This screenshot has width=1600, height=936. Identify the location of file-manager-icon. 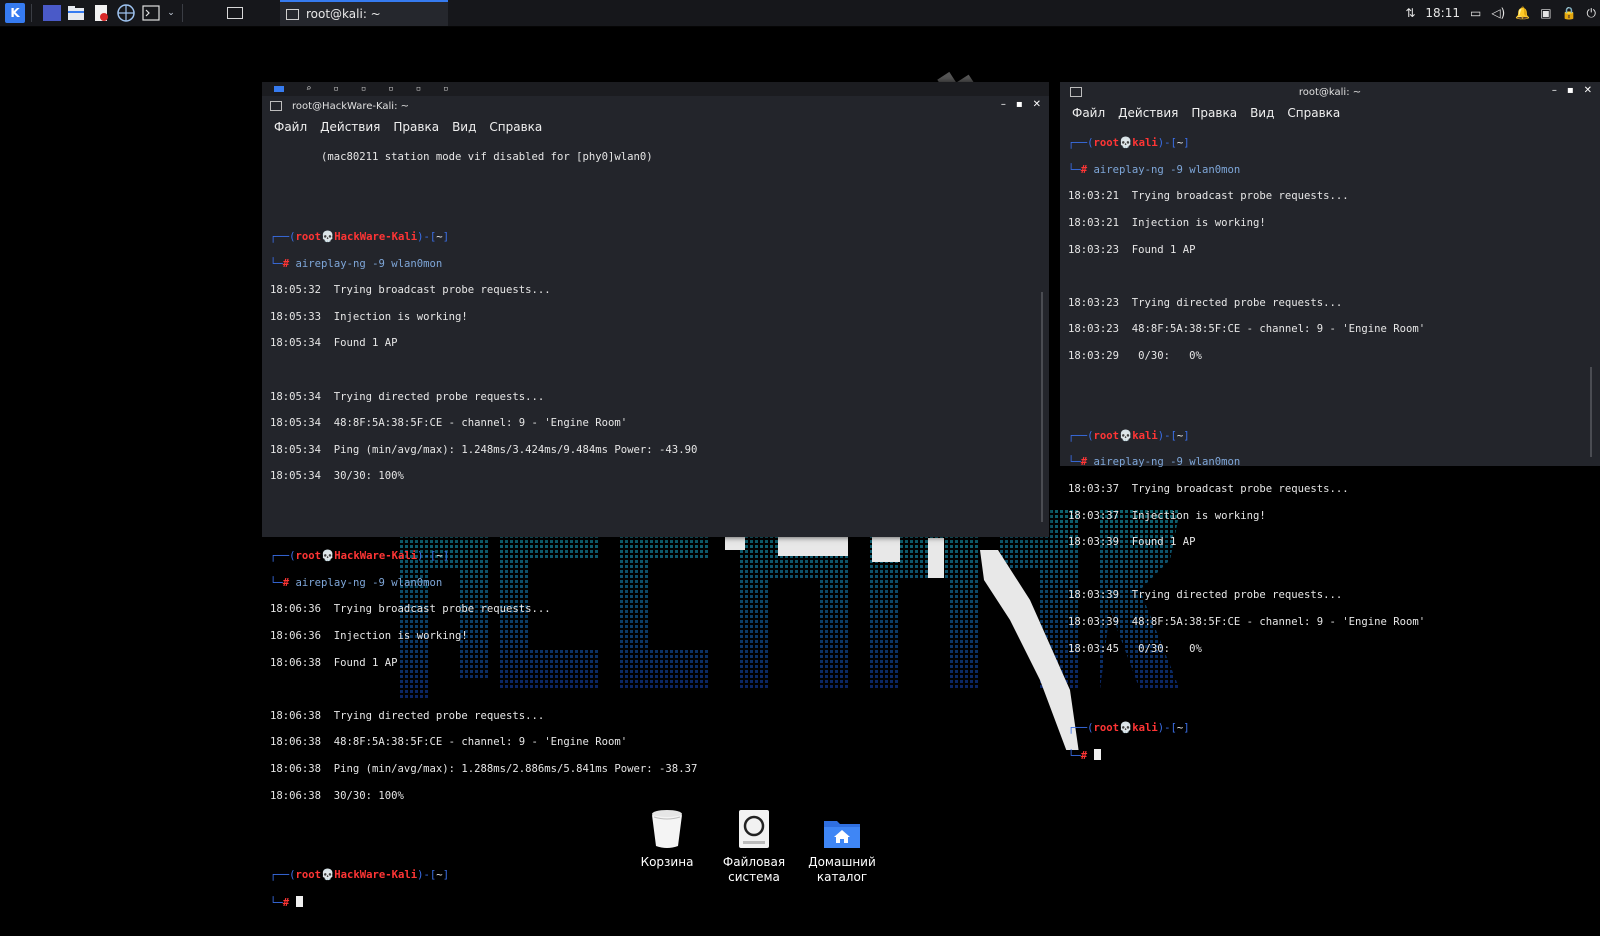
(76, 13).